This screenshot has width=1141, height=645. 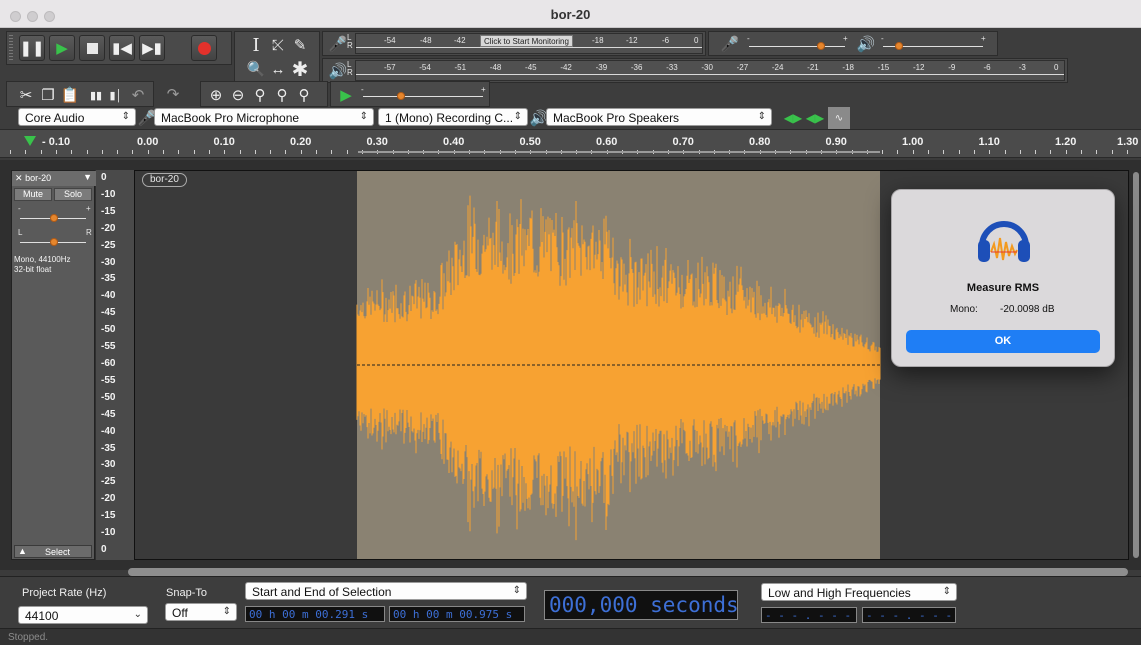 I want to click on select-track-button: ▲ Select, so click(x=53, y=551).